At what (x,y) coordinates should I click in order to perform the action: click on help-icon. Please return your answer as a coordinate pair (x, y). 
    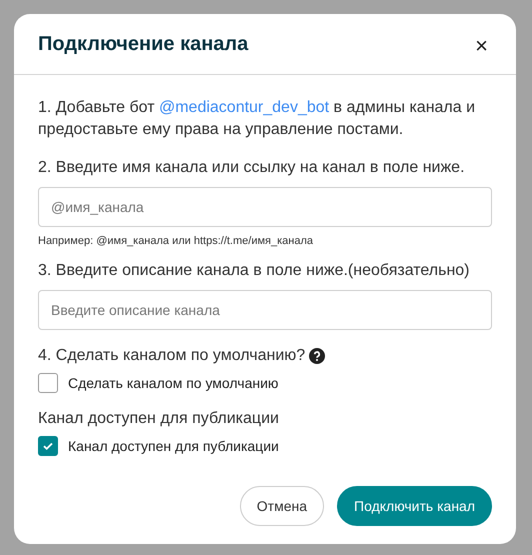
    Looking at the image, I should click on (317, 356).